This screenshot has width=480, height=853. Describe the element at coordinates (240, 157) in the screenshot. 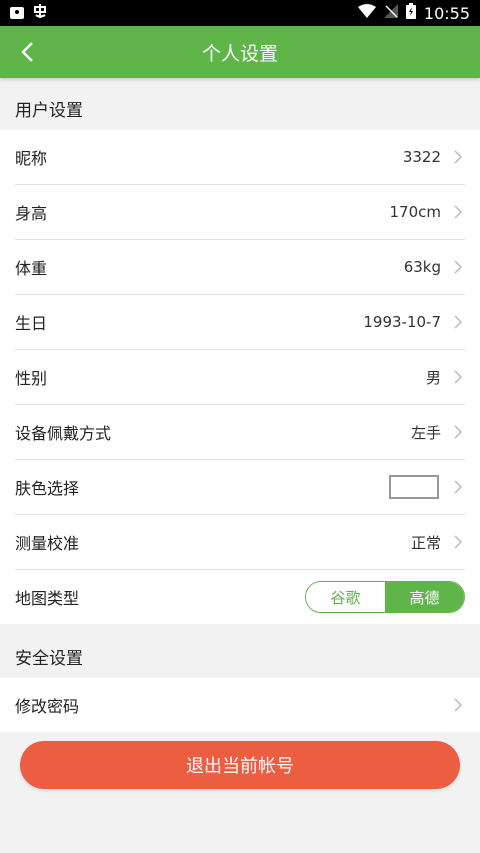

I see `nickname-row: 昵称 3322` at that location.